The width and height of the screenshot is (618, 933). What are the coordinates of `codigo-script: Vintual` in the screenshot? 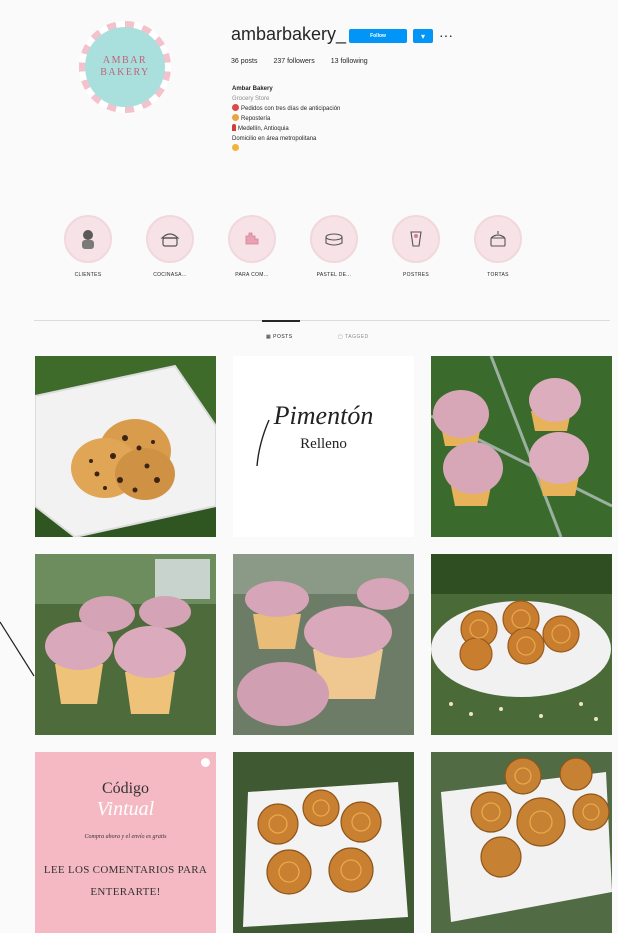 It's located at (125, 809).